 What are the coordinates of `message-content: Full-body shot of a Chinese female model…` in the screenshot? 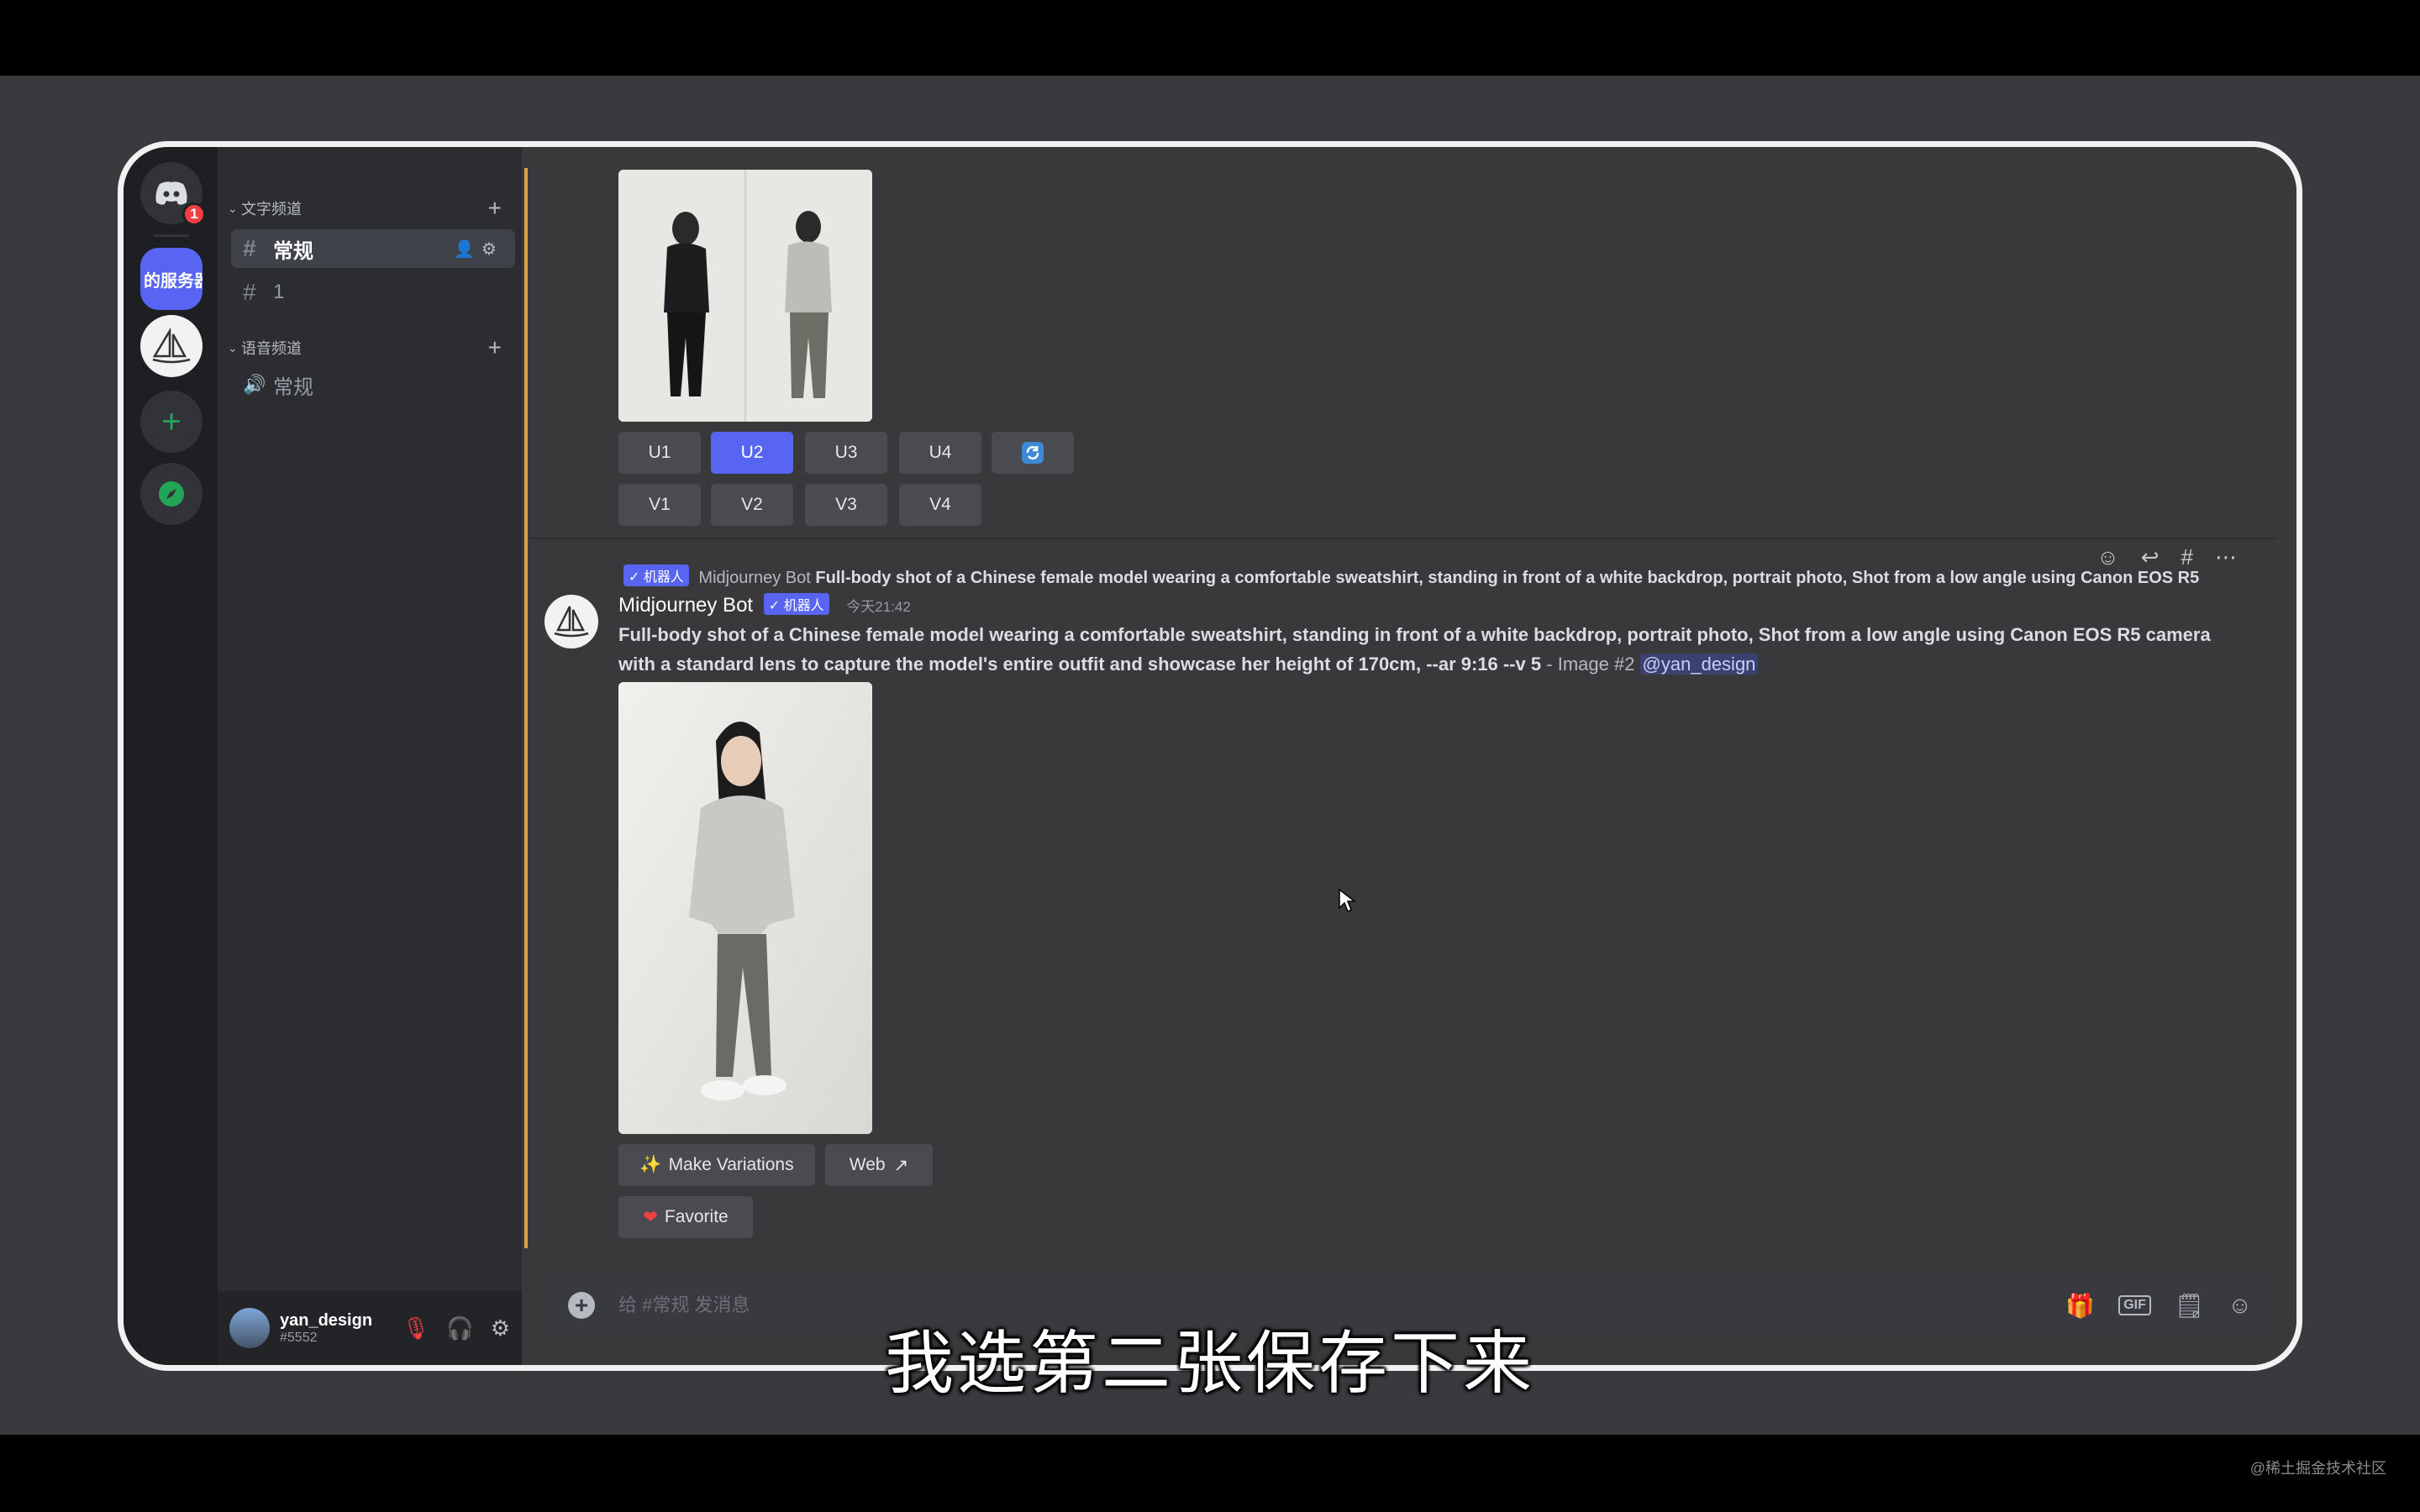 It's located at (1416, 649).